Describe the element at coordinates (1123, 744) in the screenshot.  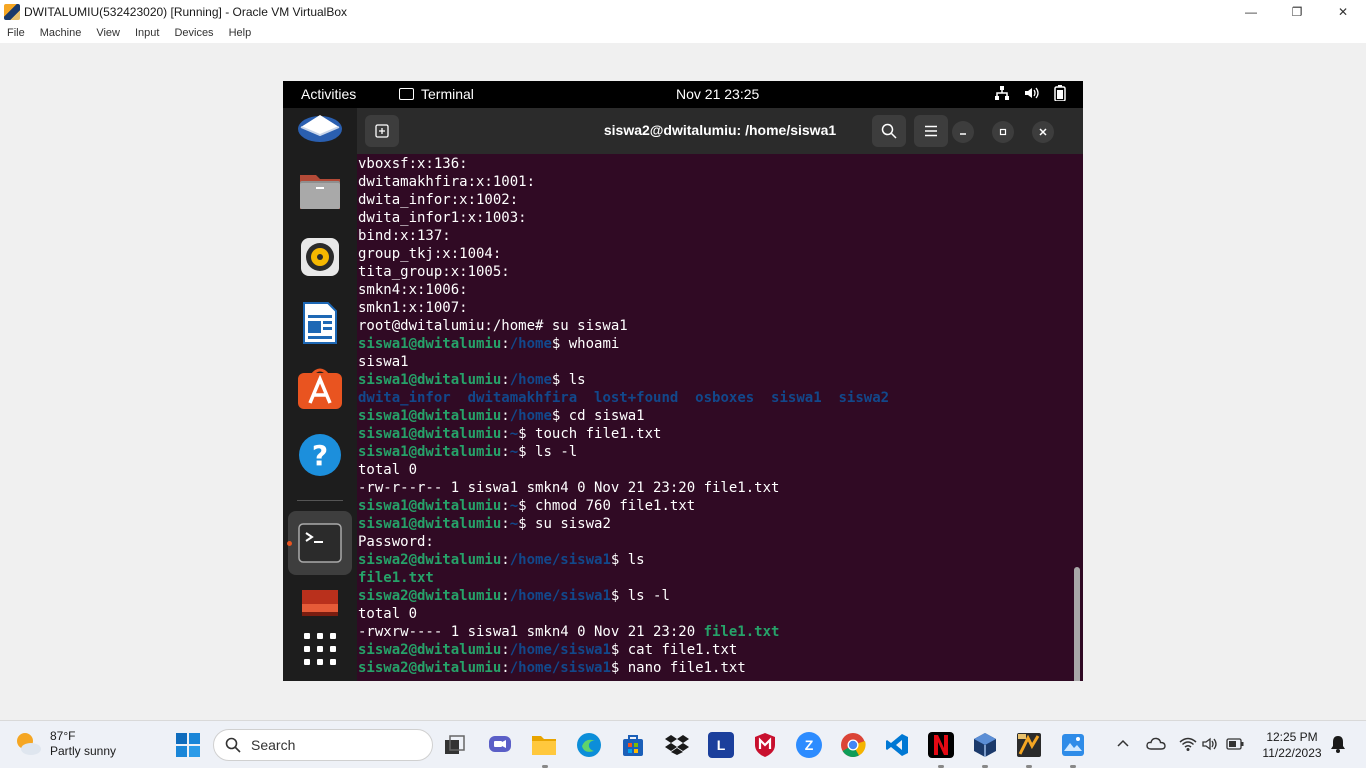
I see `tray-chevron-icon` at that location.